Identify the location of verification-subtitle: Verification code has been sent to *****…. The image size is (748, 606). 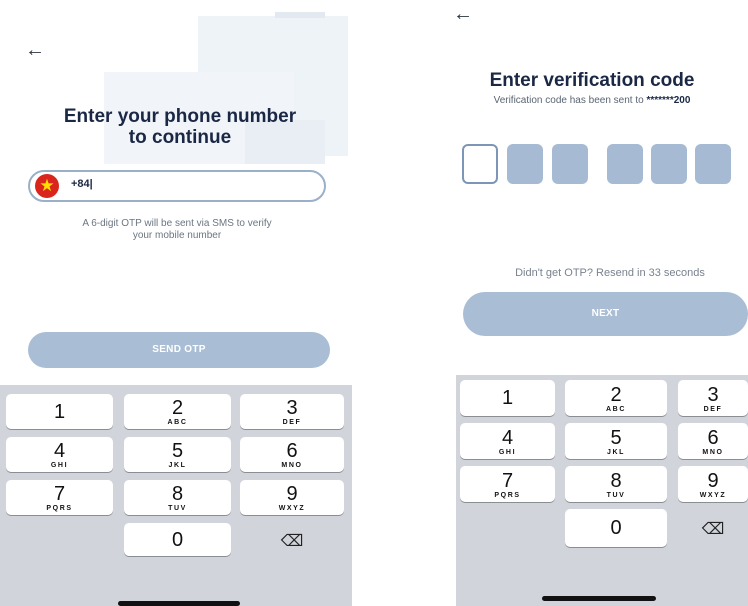
(592, 100).